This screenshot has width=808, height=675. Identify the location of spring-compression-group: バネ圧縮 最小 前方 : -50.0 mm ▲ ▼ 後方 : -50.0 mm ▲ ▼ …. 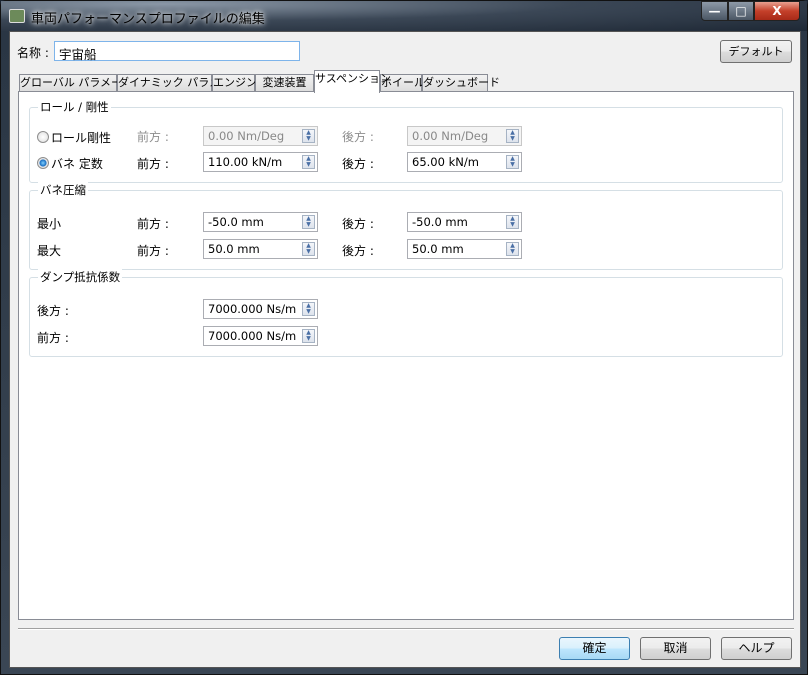
(406, 226).